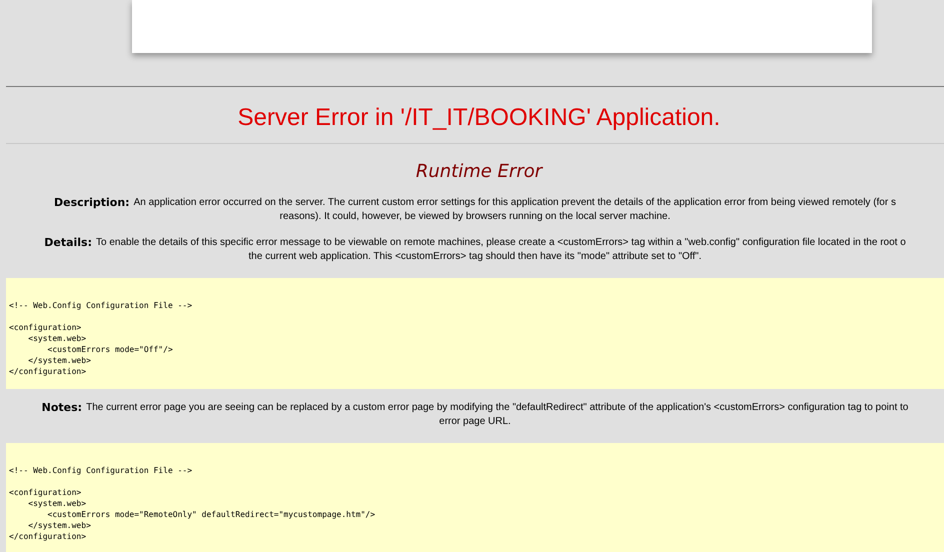 Image resolution: width=944 pixels, height=552 pixels. Describe the element at coordinates (475, 217) in the screenshot. I see `message-text: reasons). It could, however, be viewed by browsers running on the local server machine.` at that location.